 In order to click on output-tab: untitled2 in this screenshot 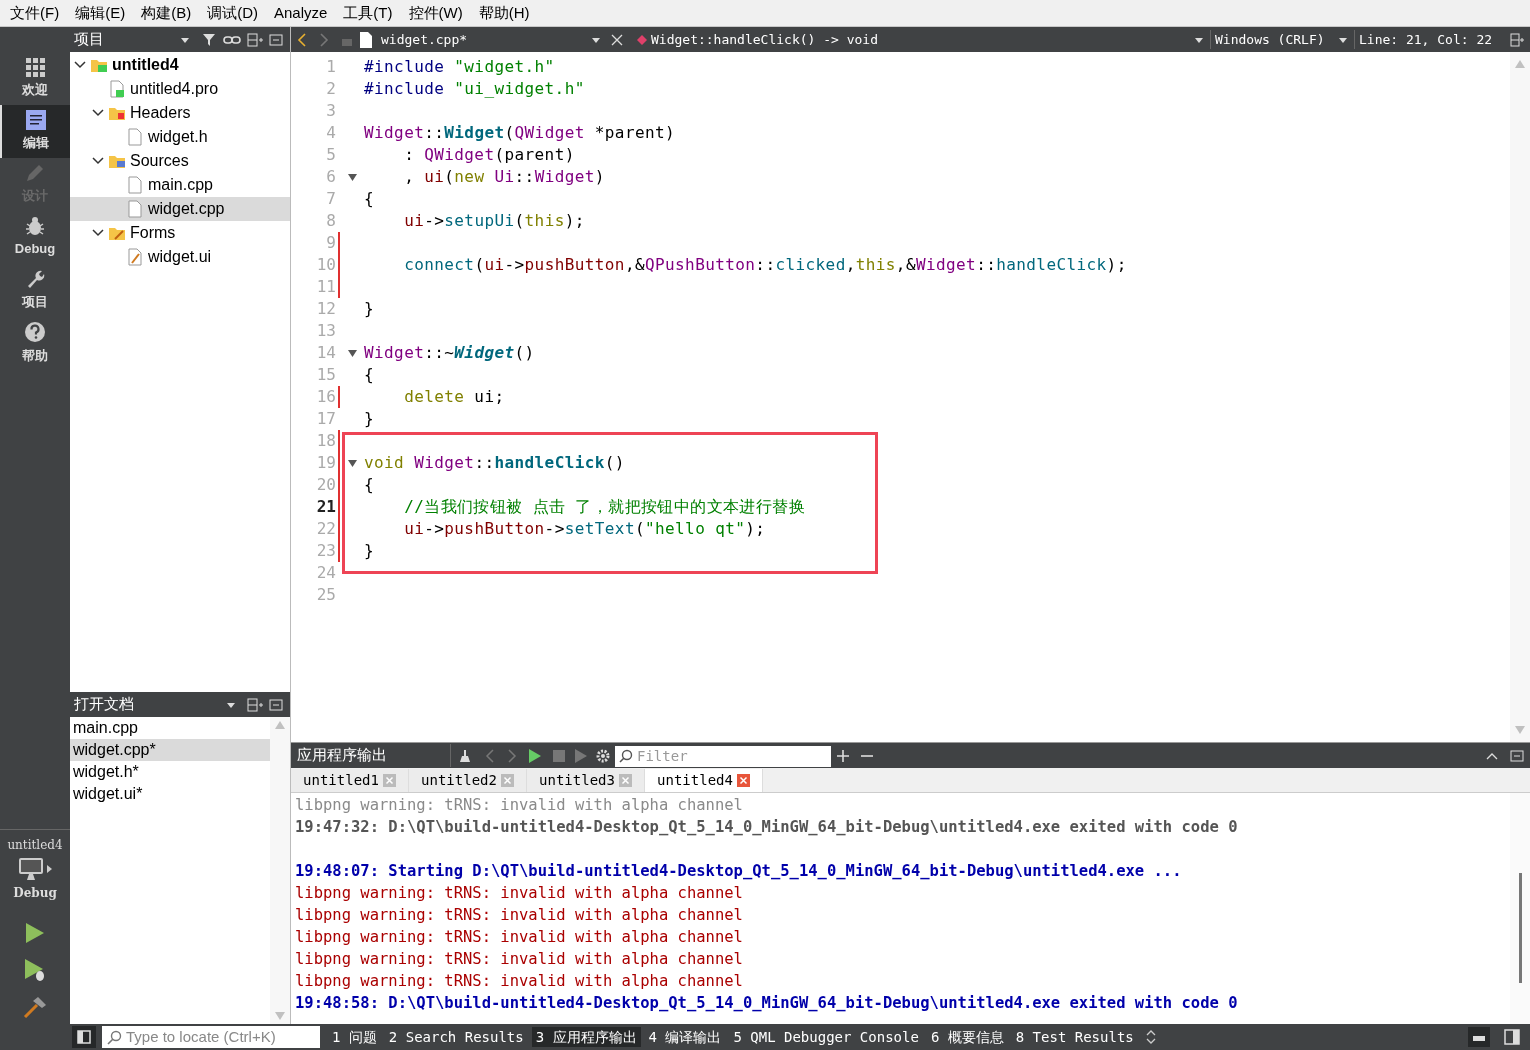, I will do `click(468, 780)`.